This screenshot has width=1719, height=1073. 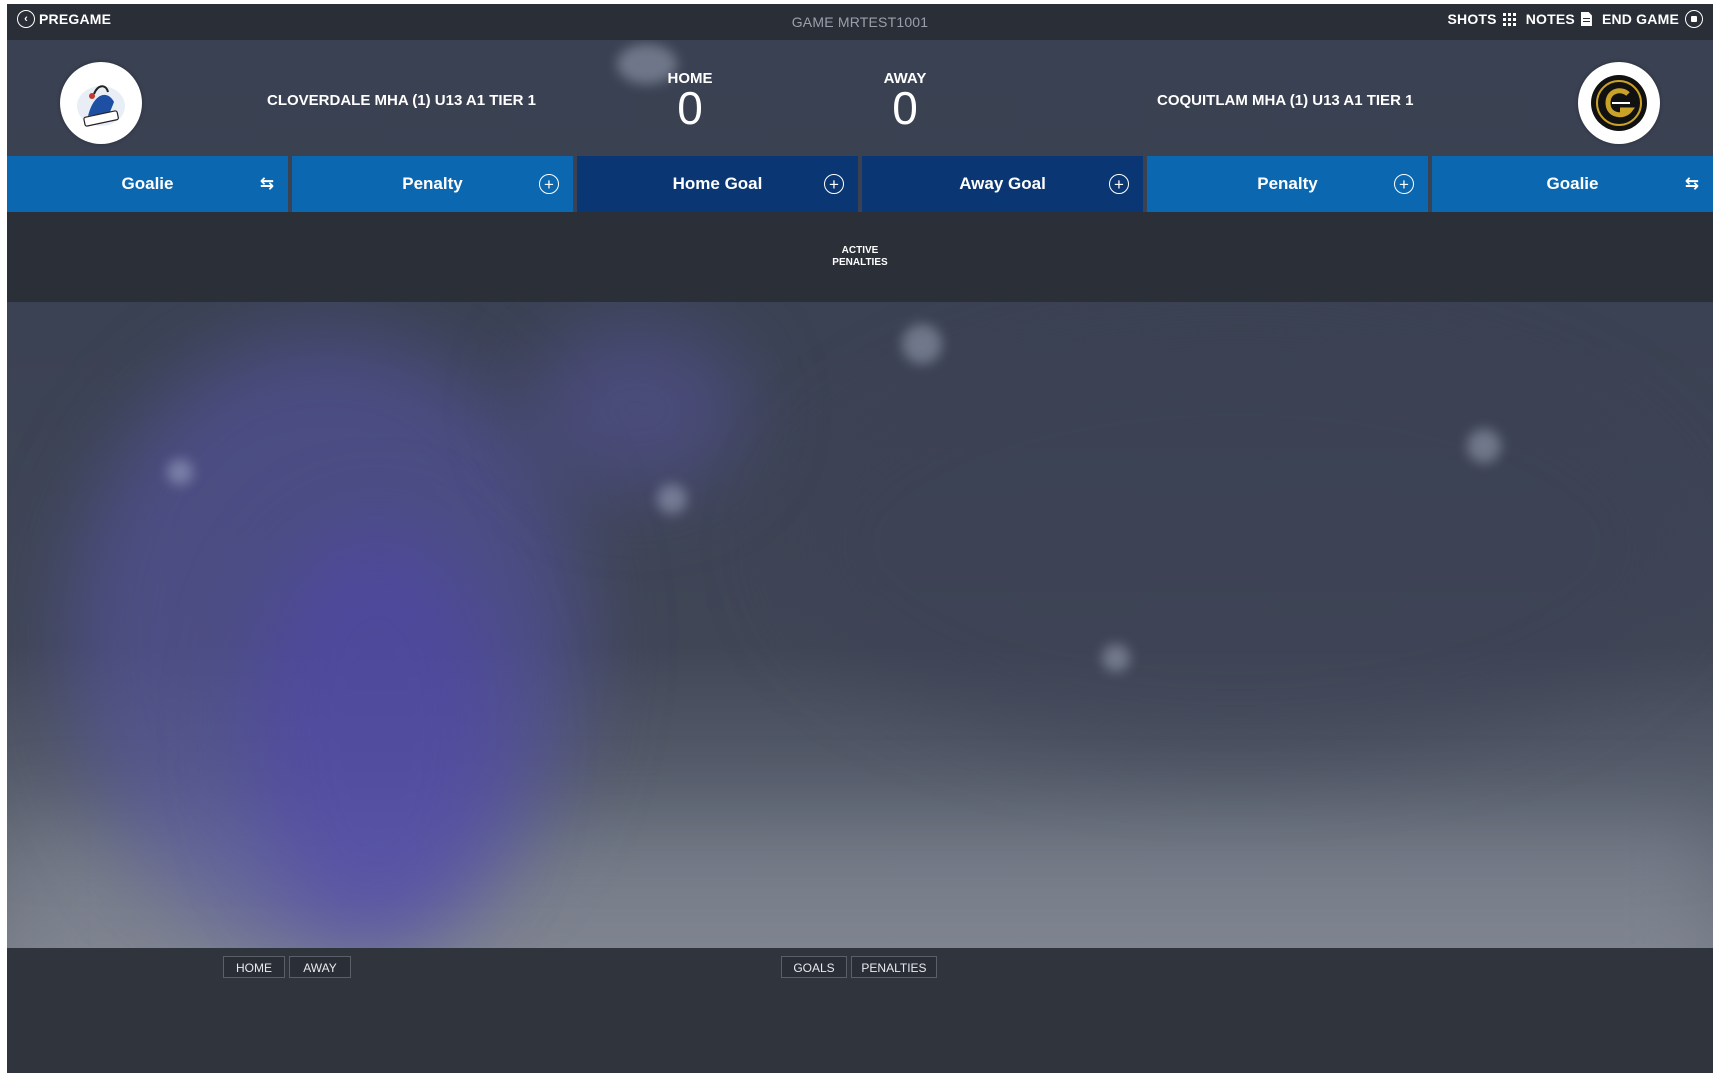 I want to click on home-goal-label: Home Goal, so click(x=717, y=183).